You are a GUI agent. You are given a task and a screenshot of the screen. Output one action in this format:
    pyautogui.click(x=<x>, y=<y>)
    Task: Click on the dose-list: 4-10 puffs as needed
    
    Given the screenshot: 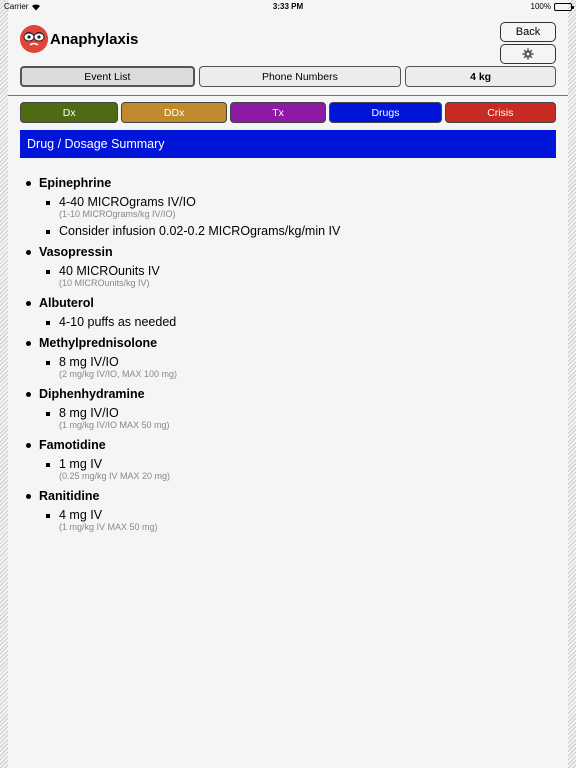 What is the action you would take?
    pyautogui.click(x=294, y=322)
    